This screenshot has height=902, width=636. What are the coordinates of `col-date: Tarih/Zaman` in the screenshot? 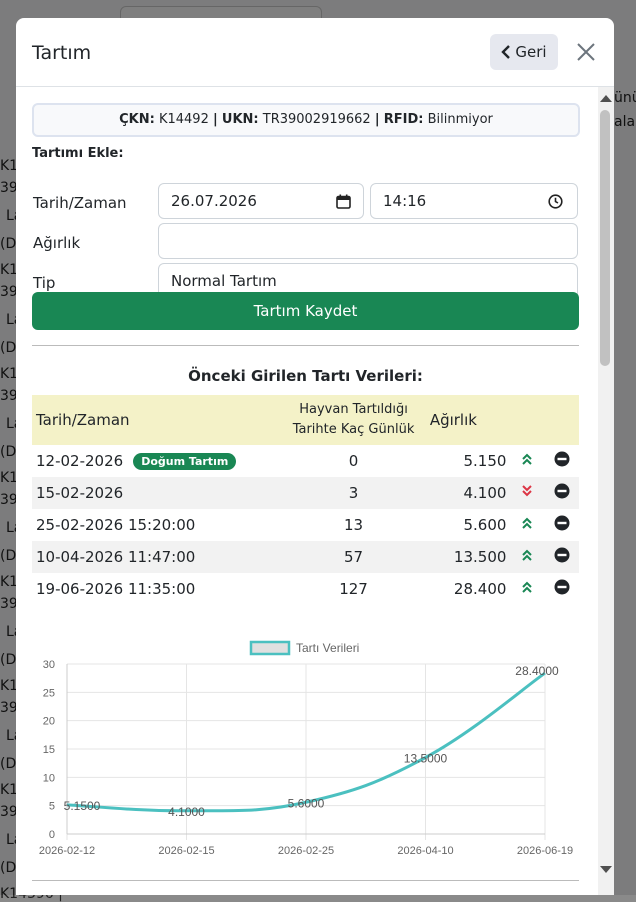 It's located at (83, 420).